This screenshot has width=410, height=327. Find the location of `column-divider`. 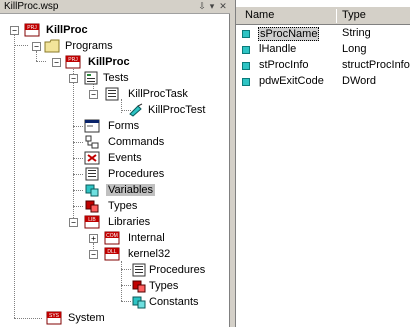

column-divider is located at coordinates (336, 16).